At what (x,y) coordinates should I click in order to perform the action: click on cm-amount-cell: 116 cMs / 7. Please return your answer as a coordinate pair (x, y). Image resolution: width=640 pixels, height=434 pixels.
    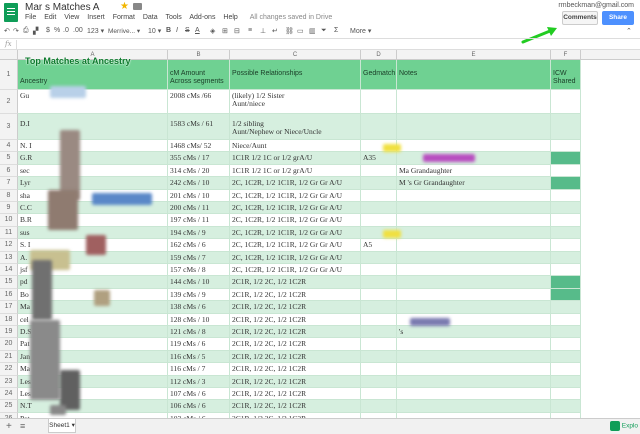
    Looking at the image, I should click on (199, 369).